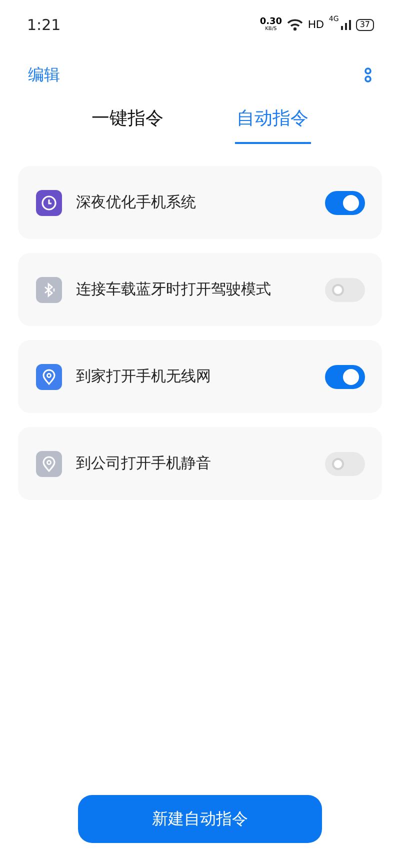 The image size is (400, 866). What do you see at coordinates (295, 25) in the screenshot?
I see `wifi-icon` at bounding box center [295, 25].